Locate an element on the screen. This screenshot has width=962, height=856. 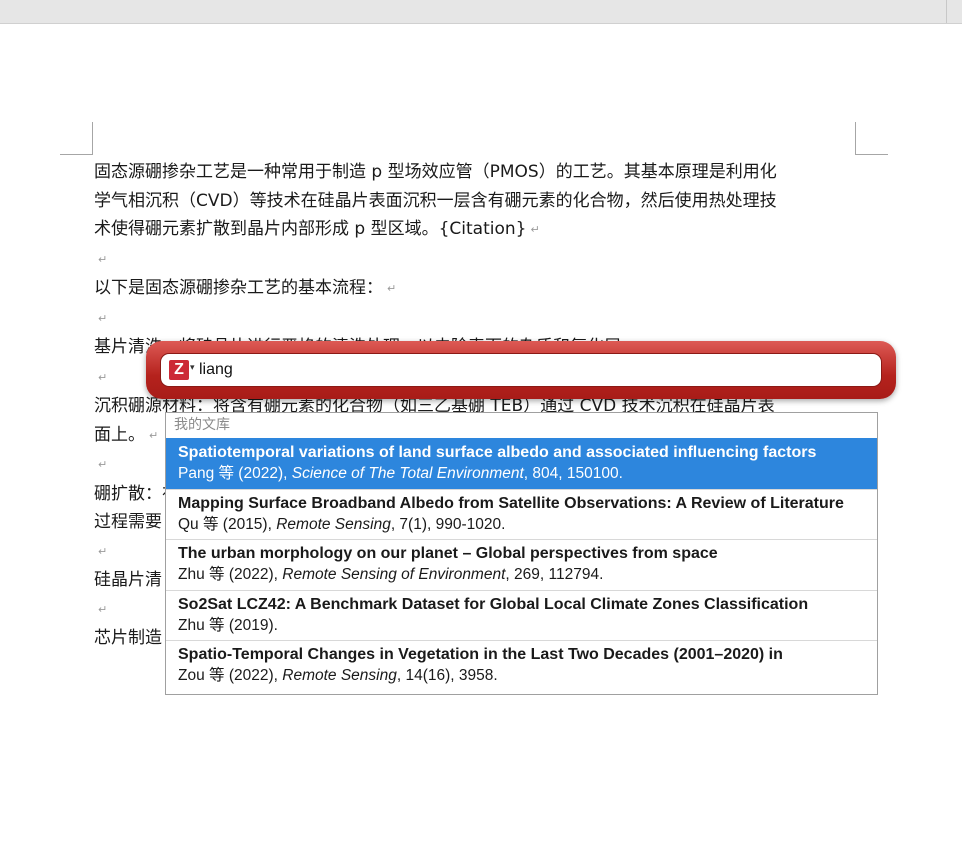
quick-format-search-box: Z ▾ is located at coordinates (521, 370).